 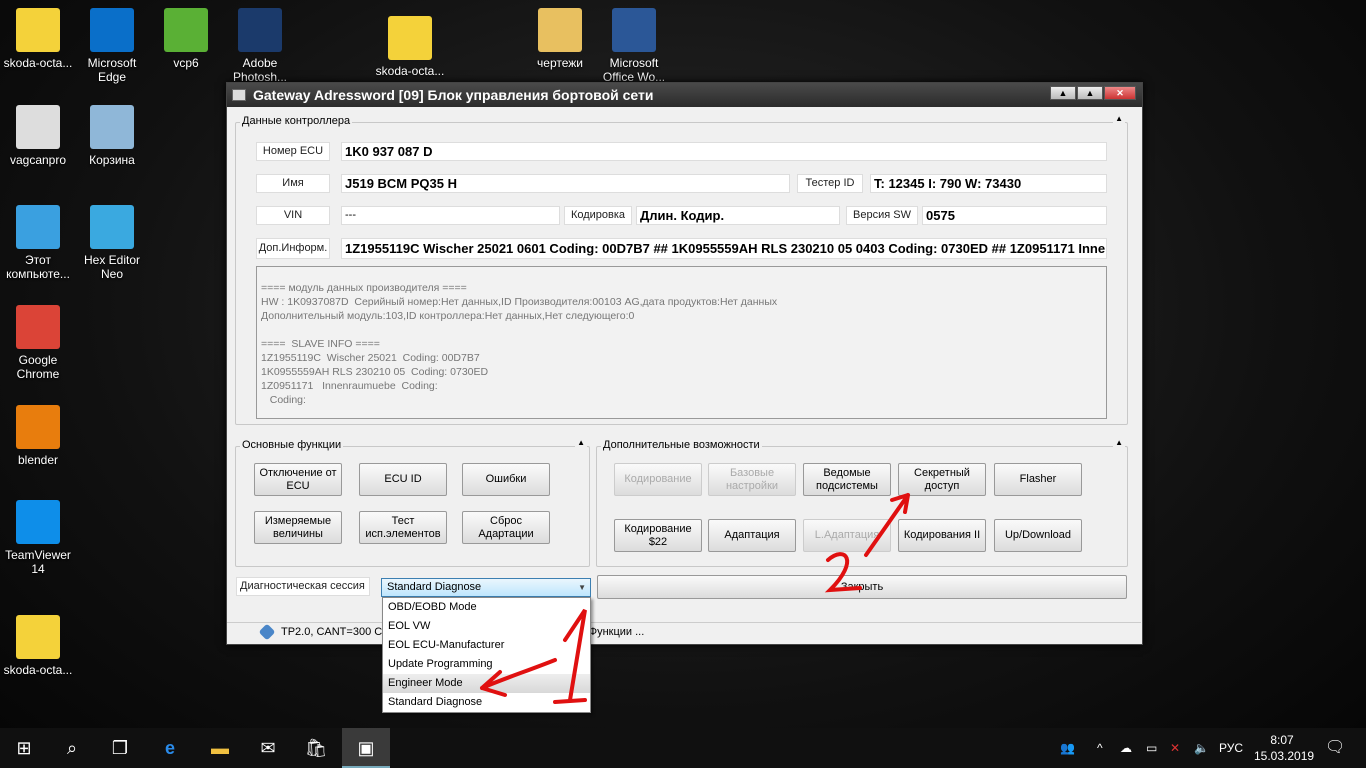 I want to click on network-disconnected-icon: ✕, so click(x=1175, y=748).